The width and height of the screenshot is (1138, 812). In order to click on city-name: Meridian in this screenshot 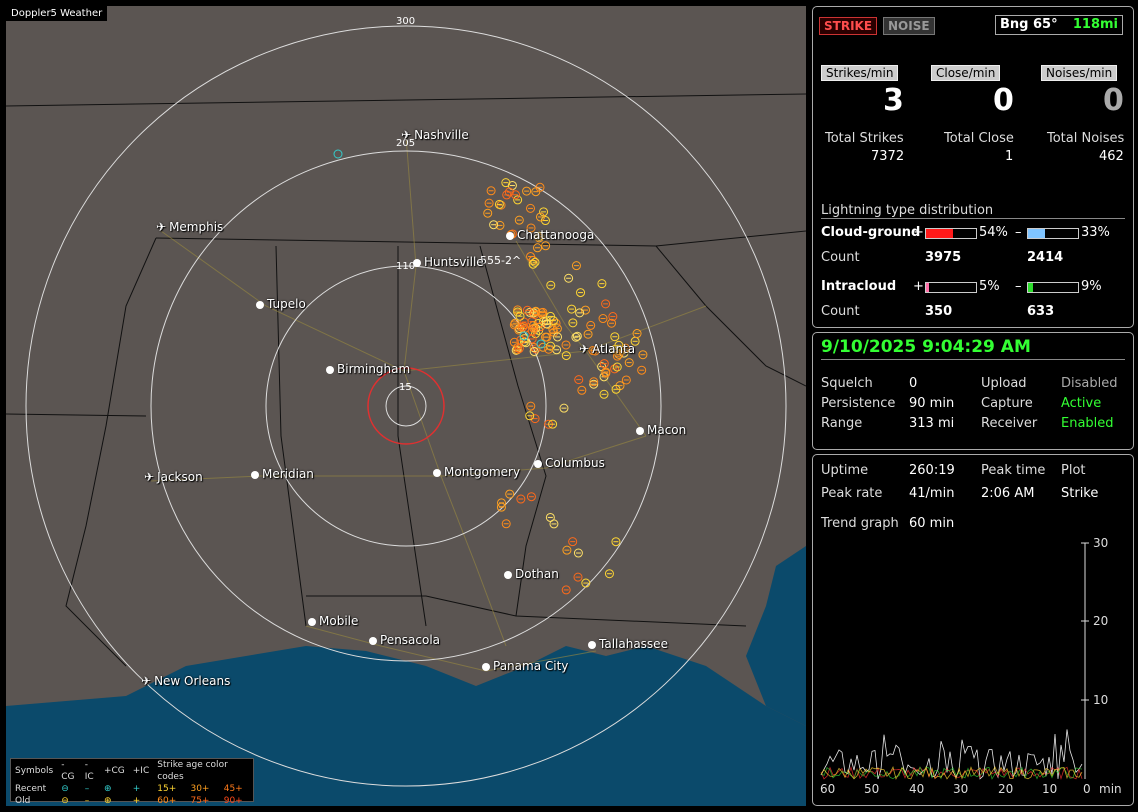, I will do `click(288, 474)`.